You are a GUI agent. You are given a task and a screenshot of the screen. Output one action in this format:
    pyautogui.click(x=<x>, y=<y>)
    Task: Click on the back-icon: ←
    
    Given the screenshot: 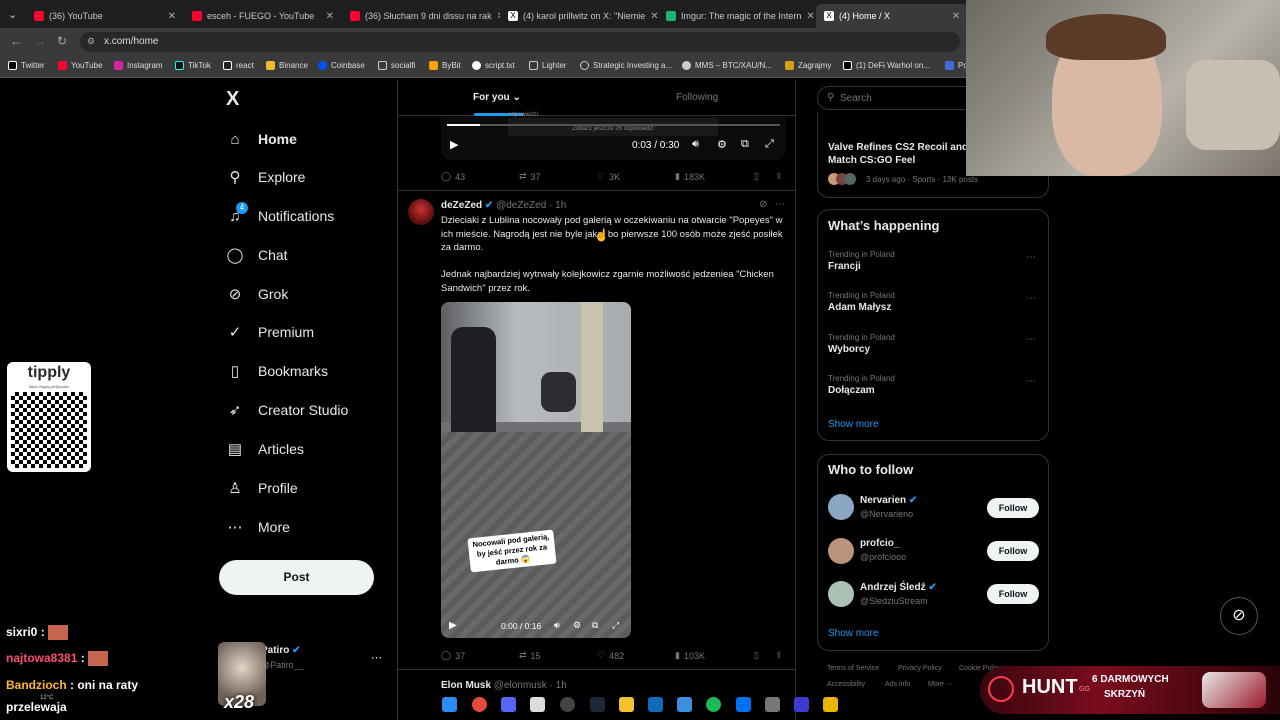 What is the action you would take?
    pyautogui.click(x=16, y=41)
    